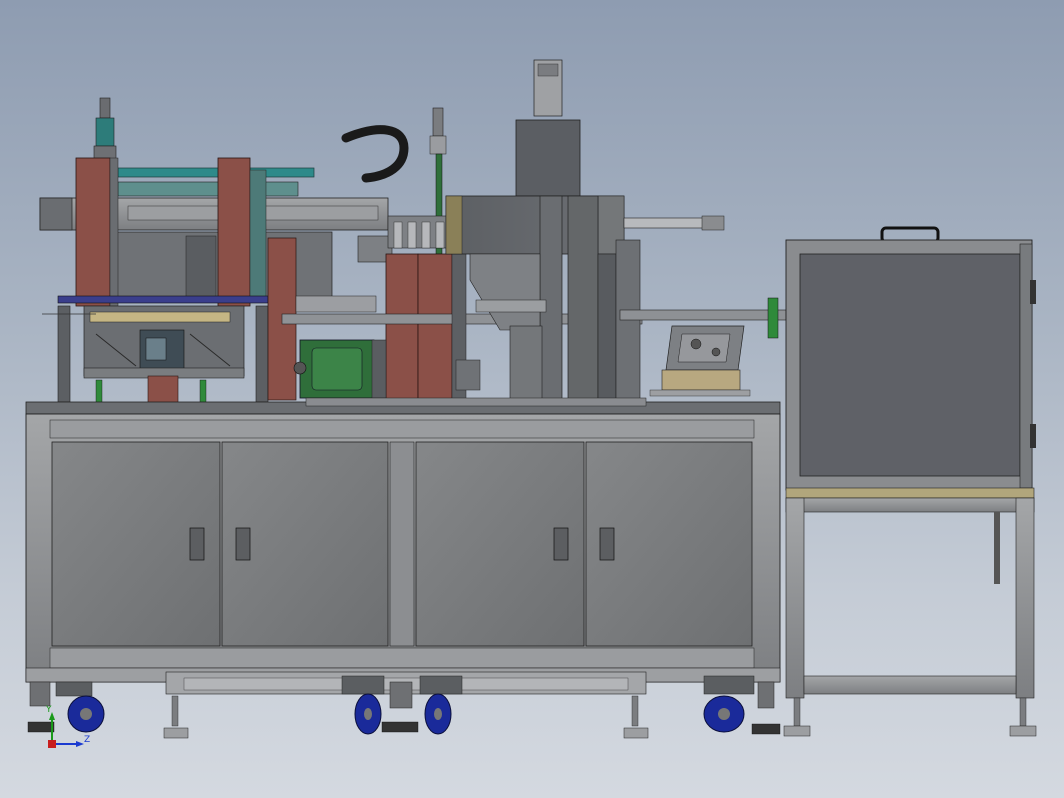 The image size is (1064, 798). What do you see at coordinates (52, 744) in the screenshot?
I see `triad-origin` at bounding box center [52, 744].